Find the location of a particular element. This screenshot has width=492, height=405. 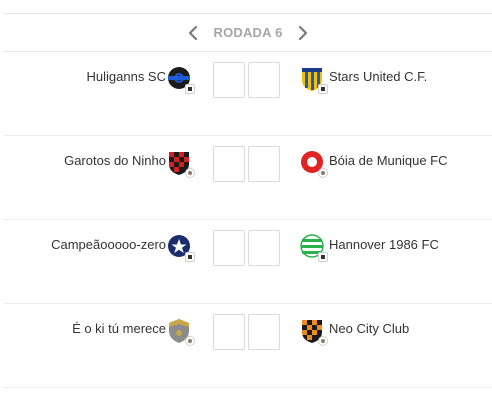

gray-gold-shield-crest-icon is located at coordinates (181, 332).